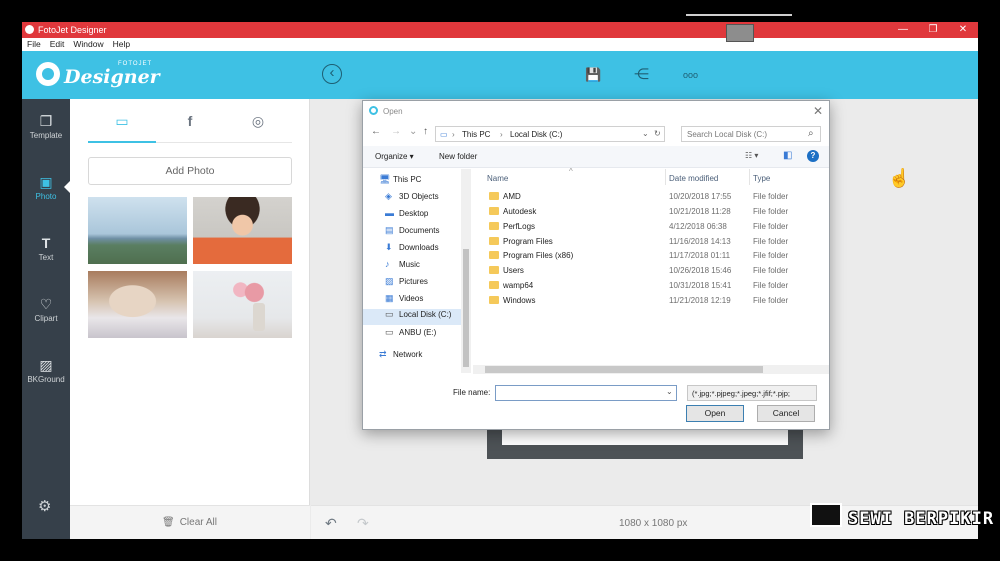  What do you see at coordinates (112, 77) in the screenshot?
I see `logo-word: Designer` at bounding box center [112, 77].